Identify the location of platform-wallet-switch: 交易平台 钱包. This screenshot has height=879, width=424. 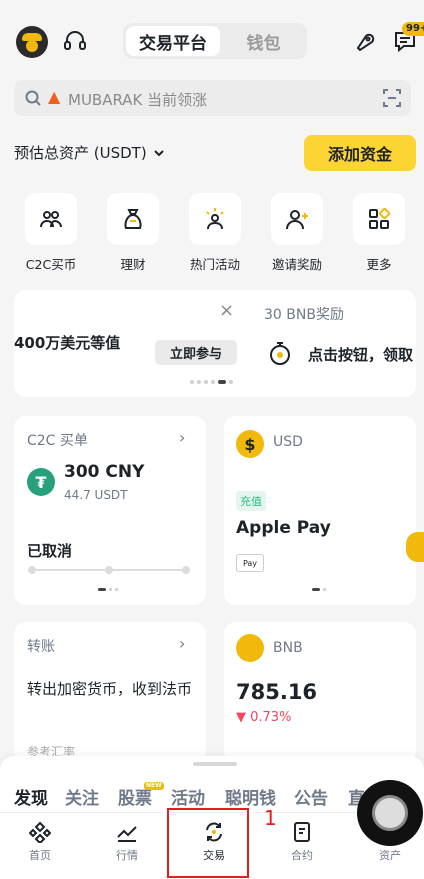
(215, 41).